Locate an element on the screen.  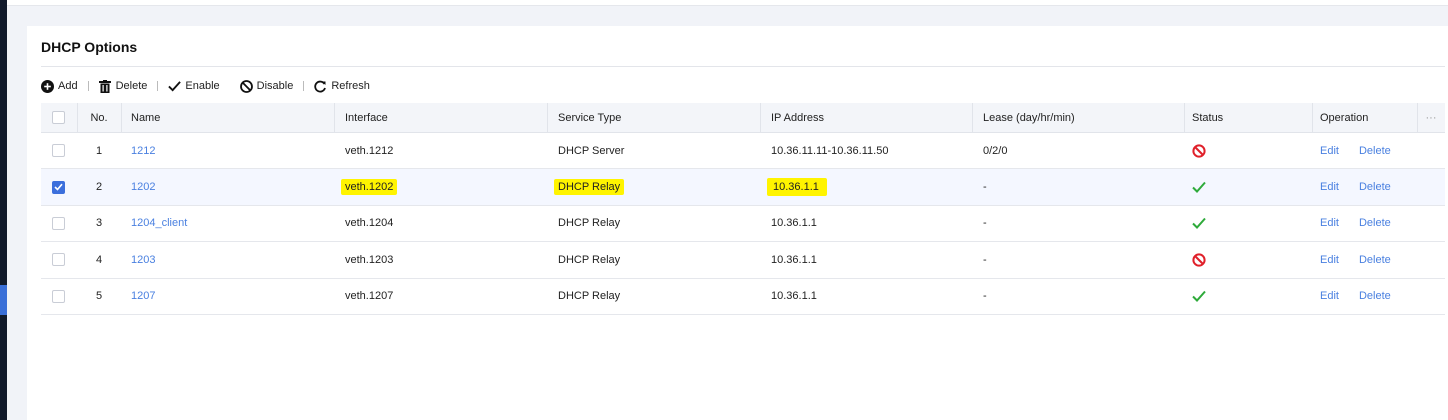
row-no: 4 is located at coordinates (99, 259).